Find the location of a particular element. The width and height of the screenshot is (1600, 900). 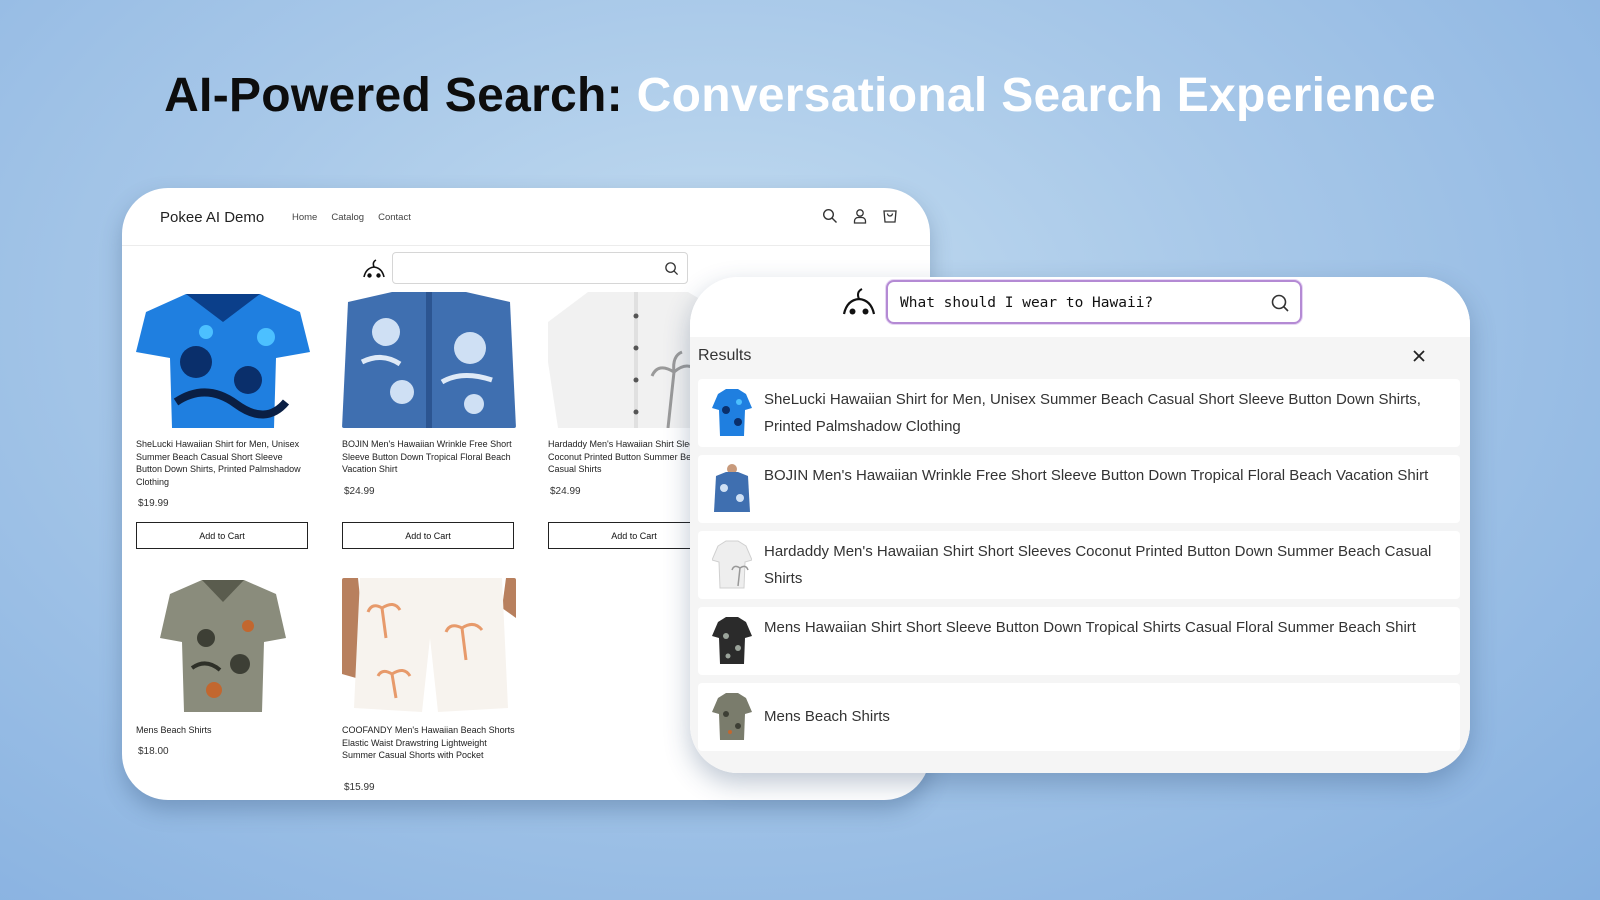

store-title: Pokee AI Demo is located at coordinates (212, 217).